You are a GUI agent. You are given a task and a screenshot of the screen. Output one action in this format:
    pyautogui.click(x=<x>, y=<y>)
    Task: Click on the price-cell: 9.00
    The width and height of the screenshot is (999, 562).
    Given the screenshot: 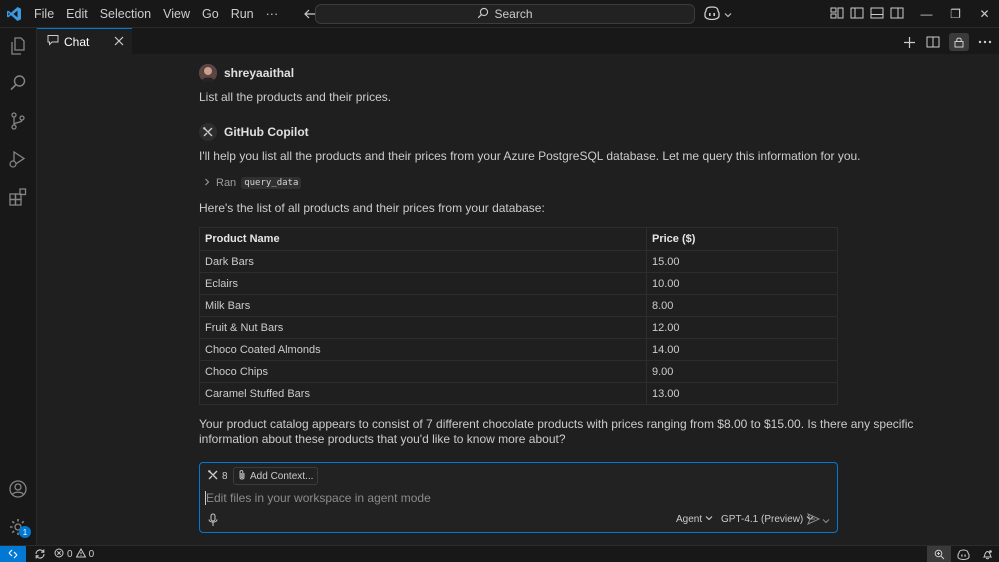 What is the action you would take?
    pyautogui.click(x=742, y=371)
    